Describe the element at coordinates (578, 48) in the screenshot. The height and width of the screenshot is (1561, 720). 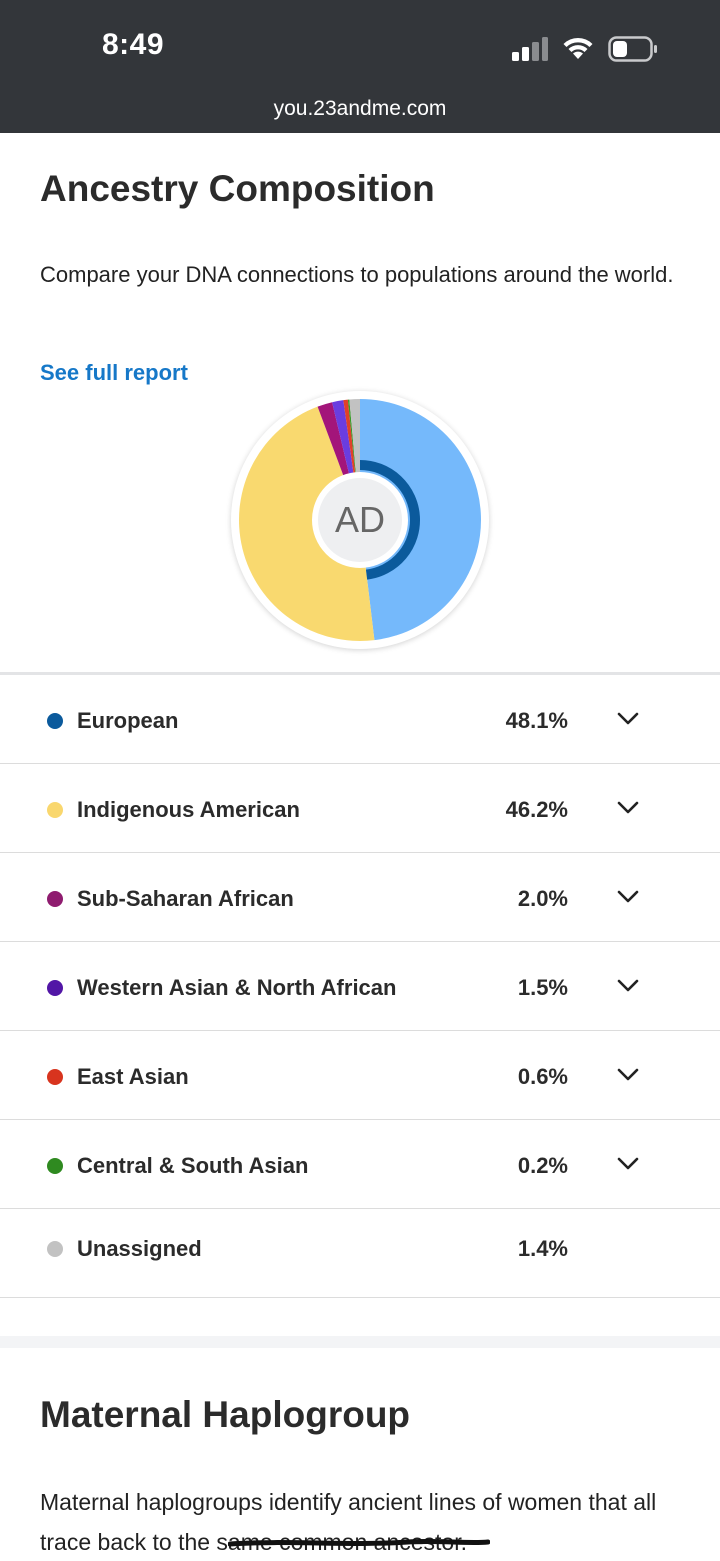
I see `wifi-icon` at that location.